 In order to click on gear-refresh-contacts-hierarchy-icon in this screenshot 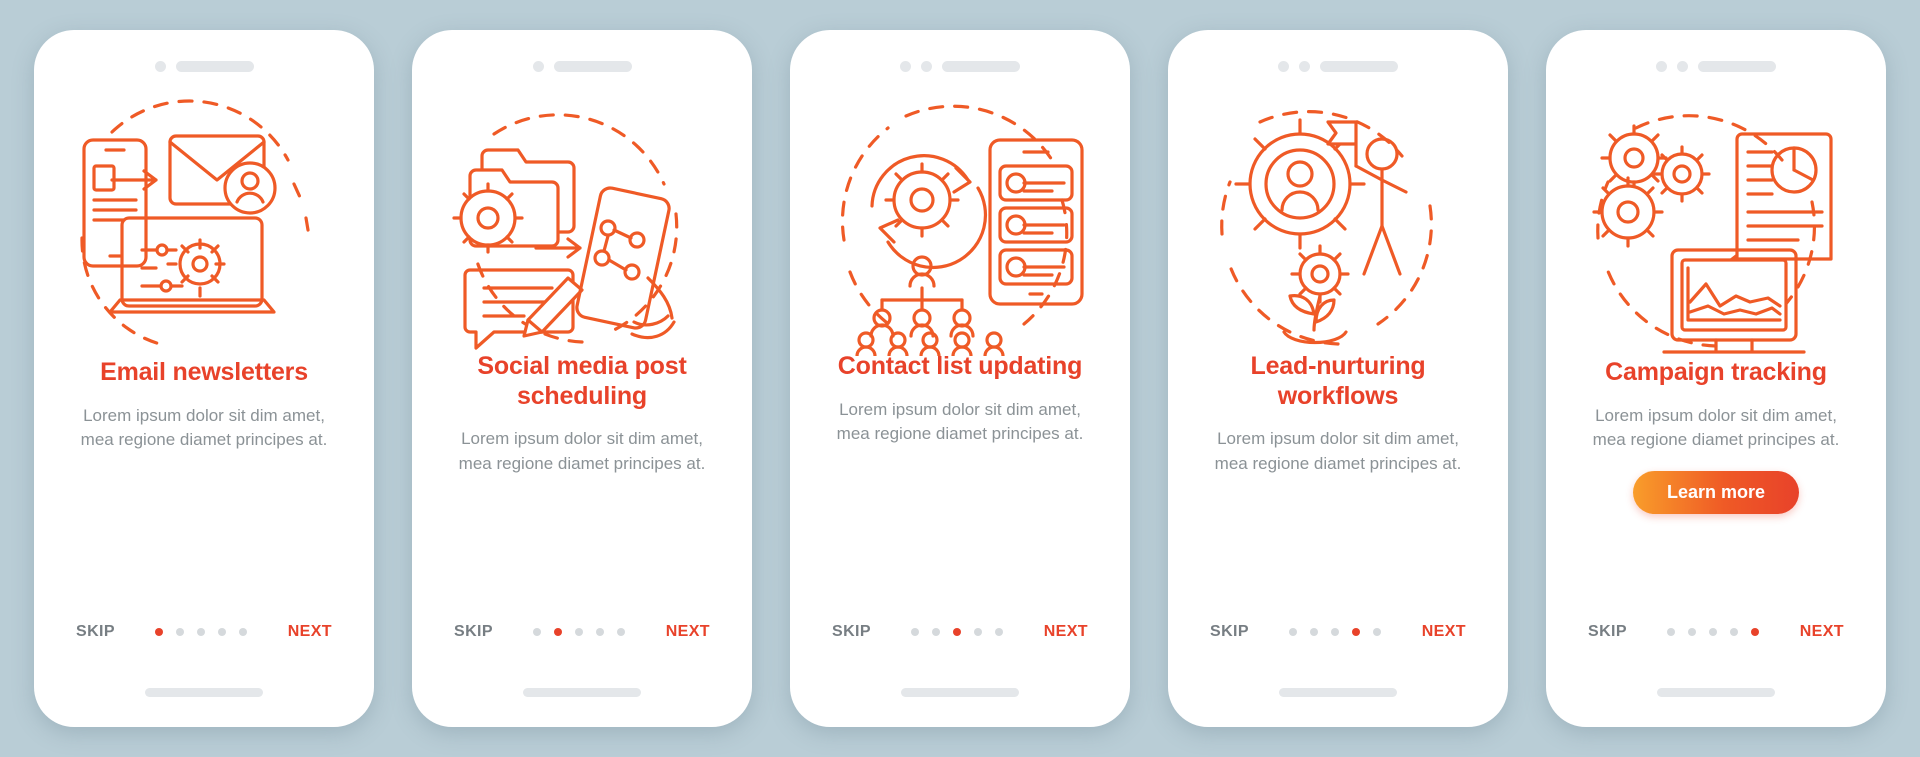, I will do `click(960, 222)`.